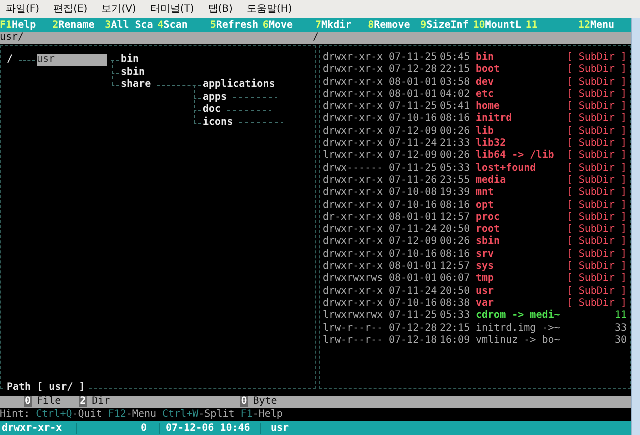 The height and width of the screenshot is (435, 640). What do you see at coordinates (46, 388) in the screenshot?
I see `panel-path-label: Path [ usr/ ]` at bounding box center [46, 388].